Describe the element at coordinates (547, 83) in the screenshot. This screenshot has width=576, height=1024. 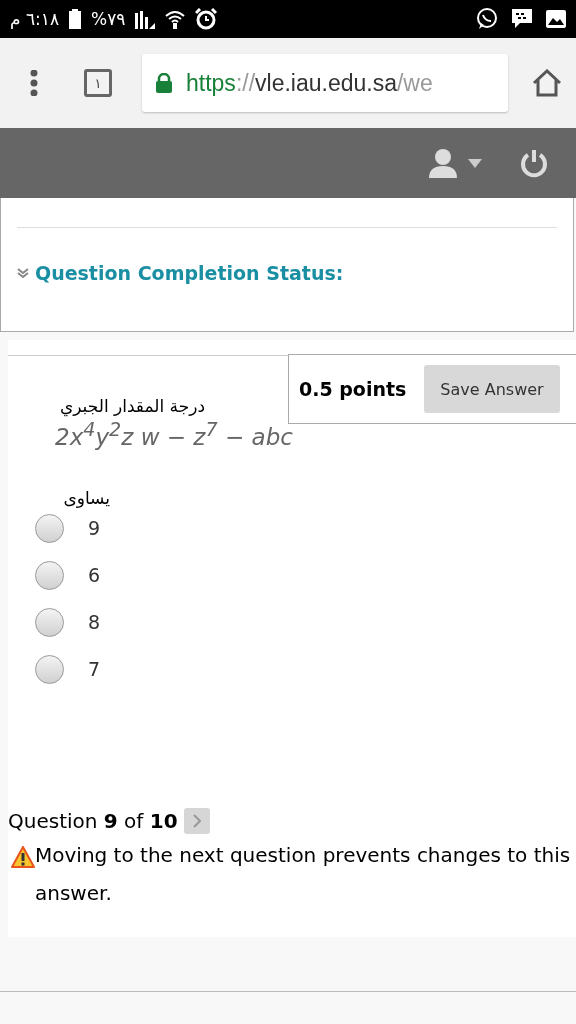
I see `home-icon` at that location.